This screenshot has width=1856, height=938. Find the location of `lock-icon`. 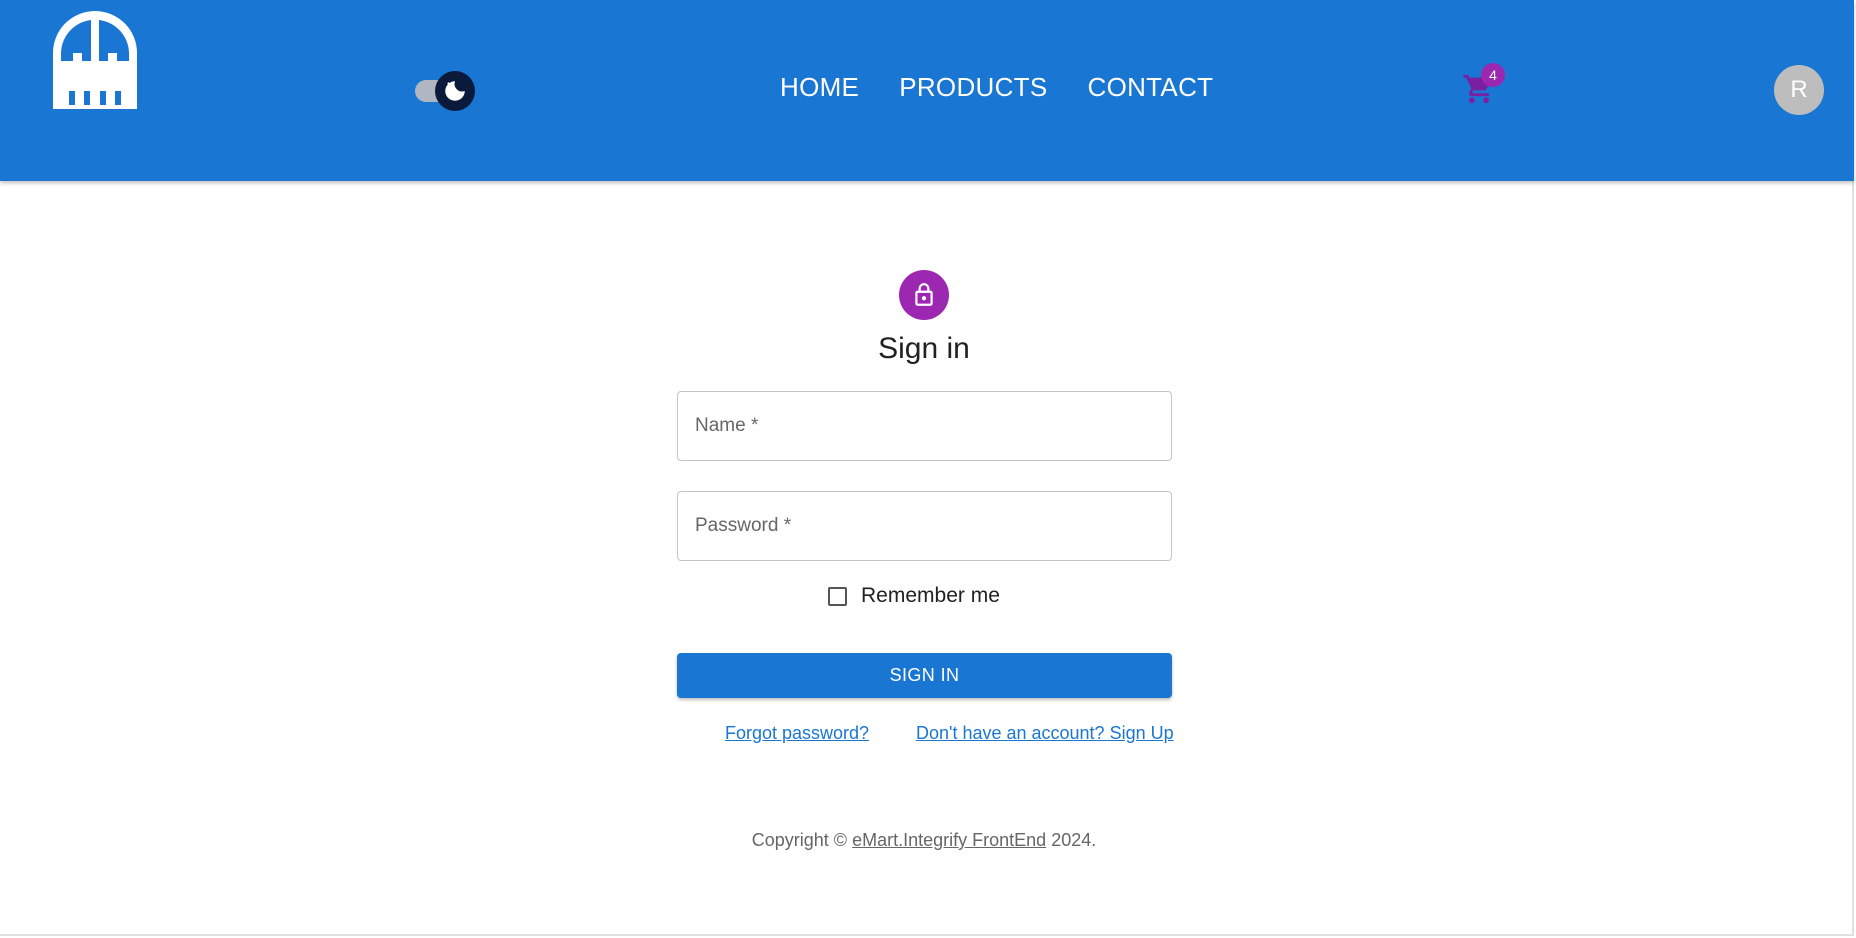

lock-icon is located at coordinates (924, 295).